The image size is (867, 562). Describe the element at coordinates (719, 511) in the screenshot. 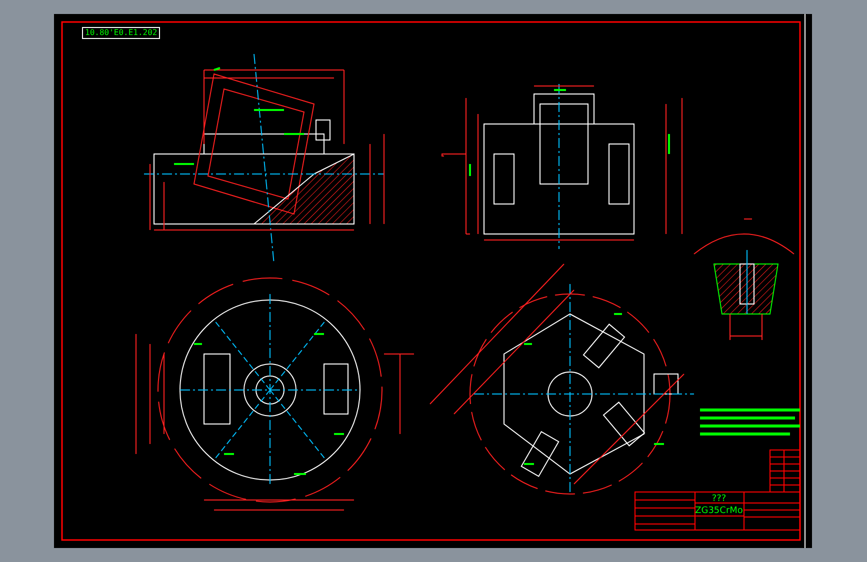

I see `material-text: ZG35CrMo` at that location.